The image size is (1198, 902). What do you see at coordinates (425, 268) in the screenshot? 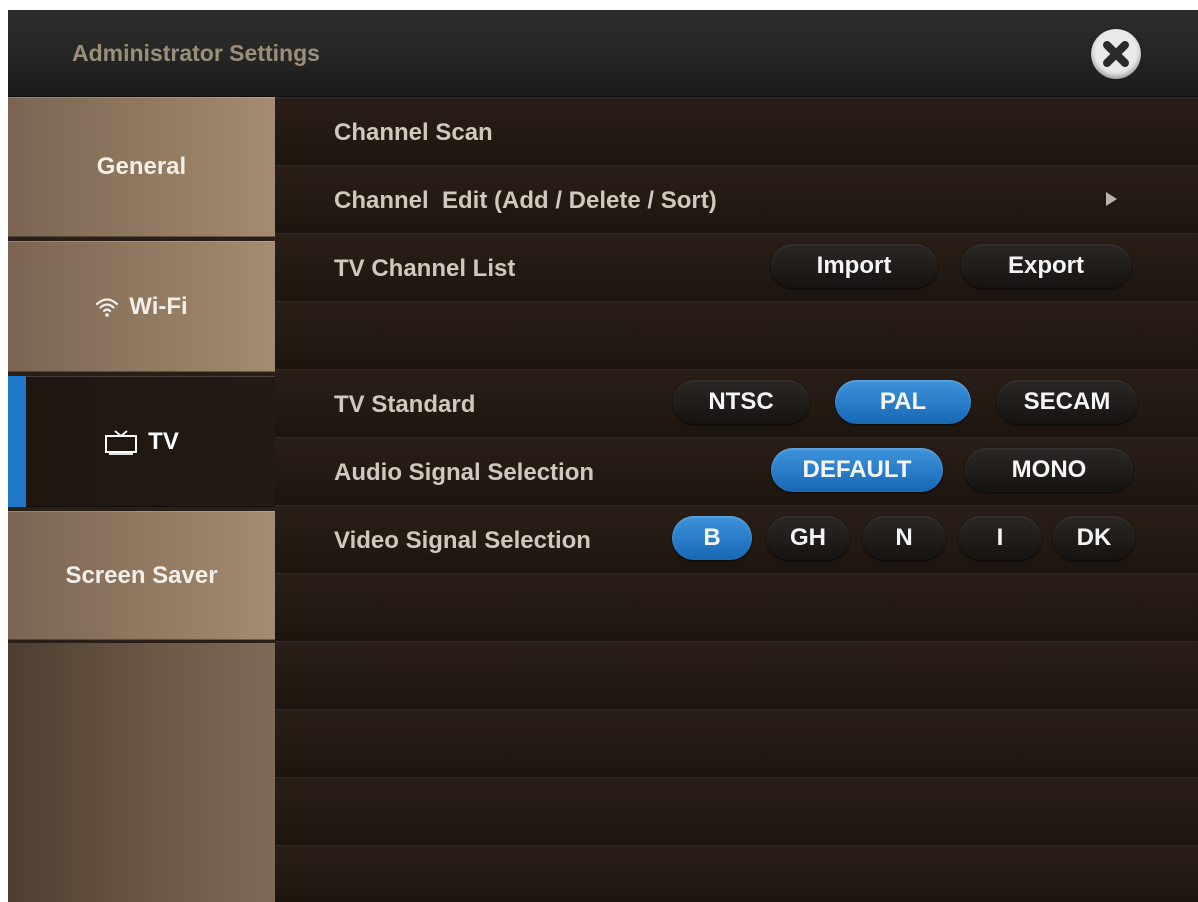
I see `tv-channel-list-label: TV Channel List` at bounding box center [425, 268].